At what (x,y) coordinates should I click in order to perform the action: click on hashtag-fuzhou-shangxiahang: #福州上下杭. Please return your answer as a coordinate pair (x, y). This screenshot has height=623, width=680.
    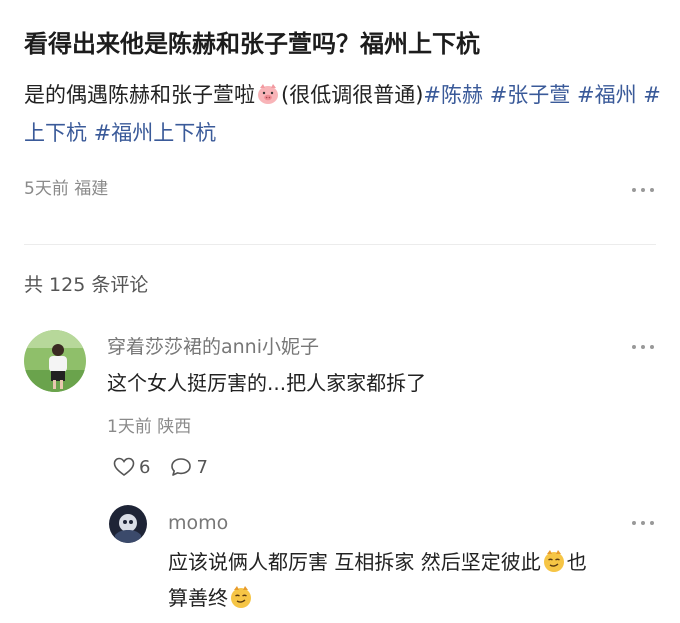
    Looking at the image, I should click on (155, 133).